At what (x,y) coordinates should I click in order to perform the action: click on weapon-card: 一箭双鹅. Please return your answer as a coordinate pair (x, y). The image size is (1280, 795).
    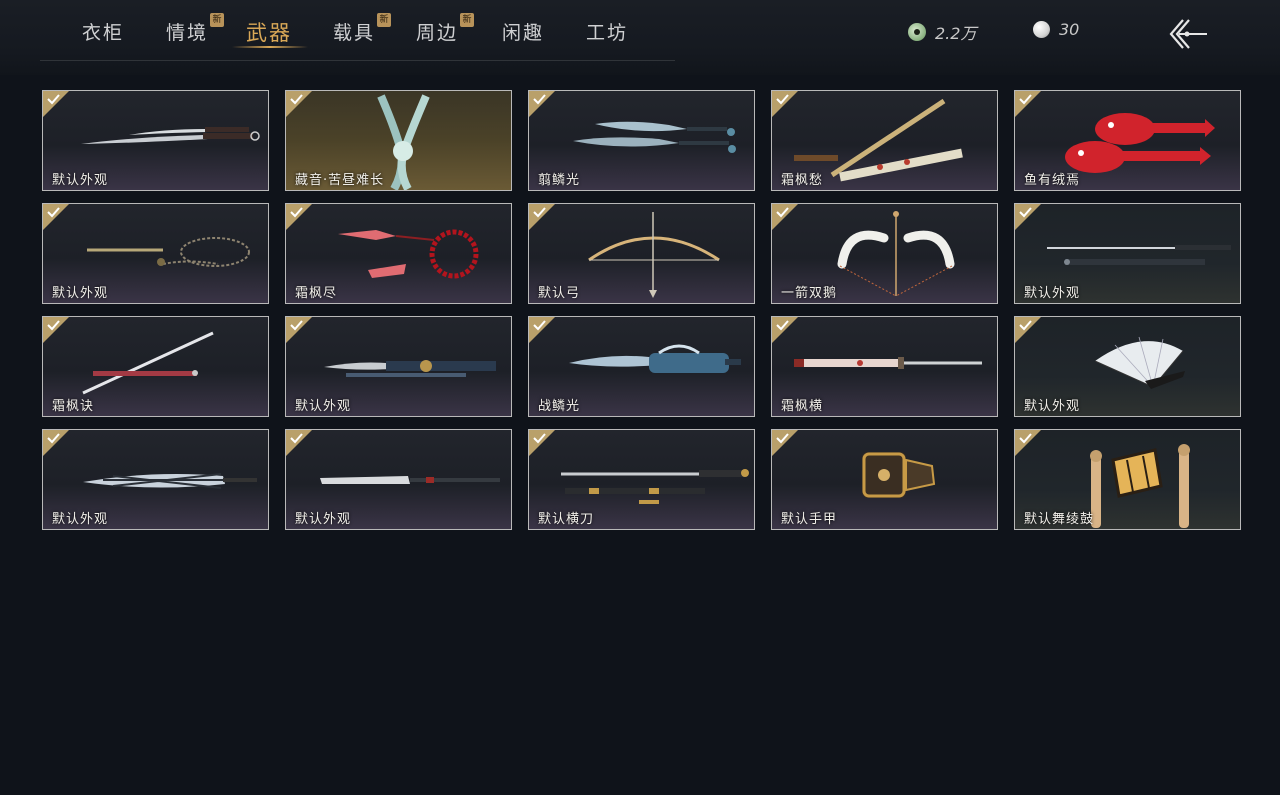
    Looking at the image, I should click on (884, 253).